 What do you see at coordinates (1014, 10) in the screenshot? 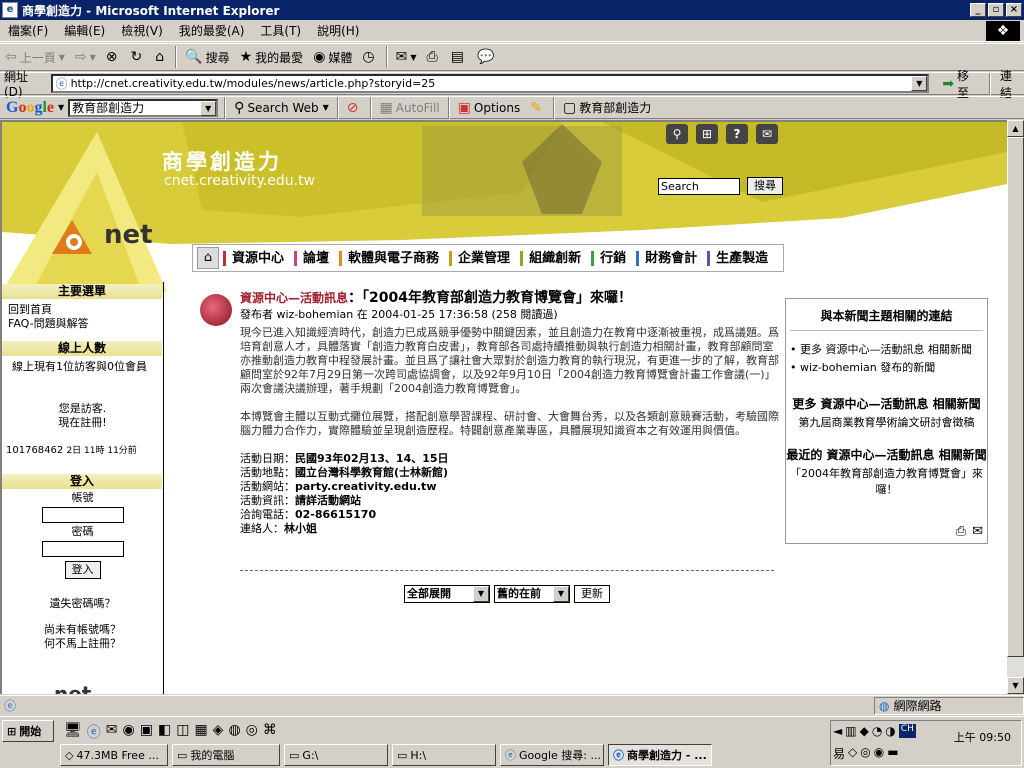
I see `close-button: ×` at bounding box center [1014, 10].